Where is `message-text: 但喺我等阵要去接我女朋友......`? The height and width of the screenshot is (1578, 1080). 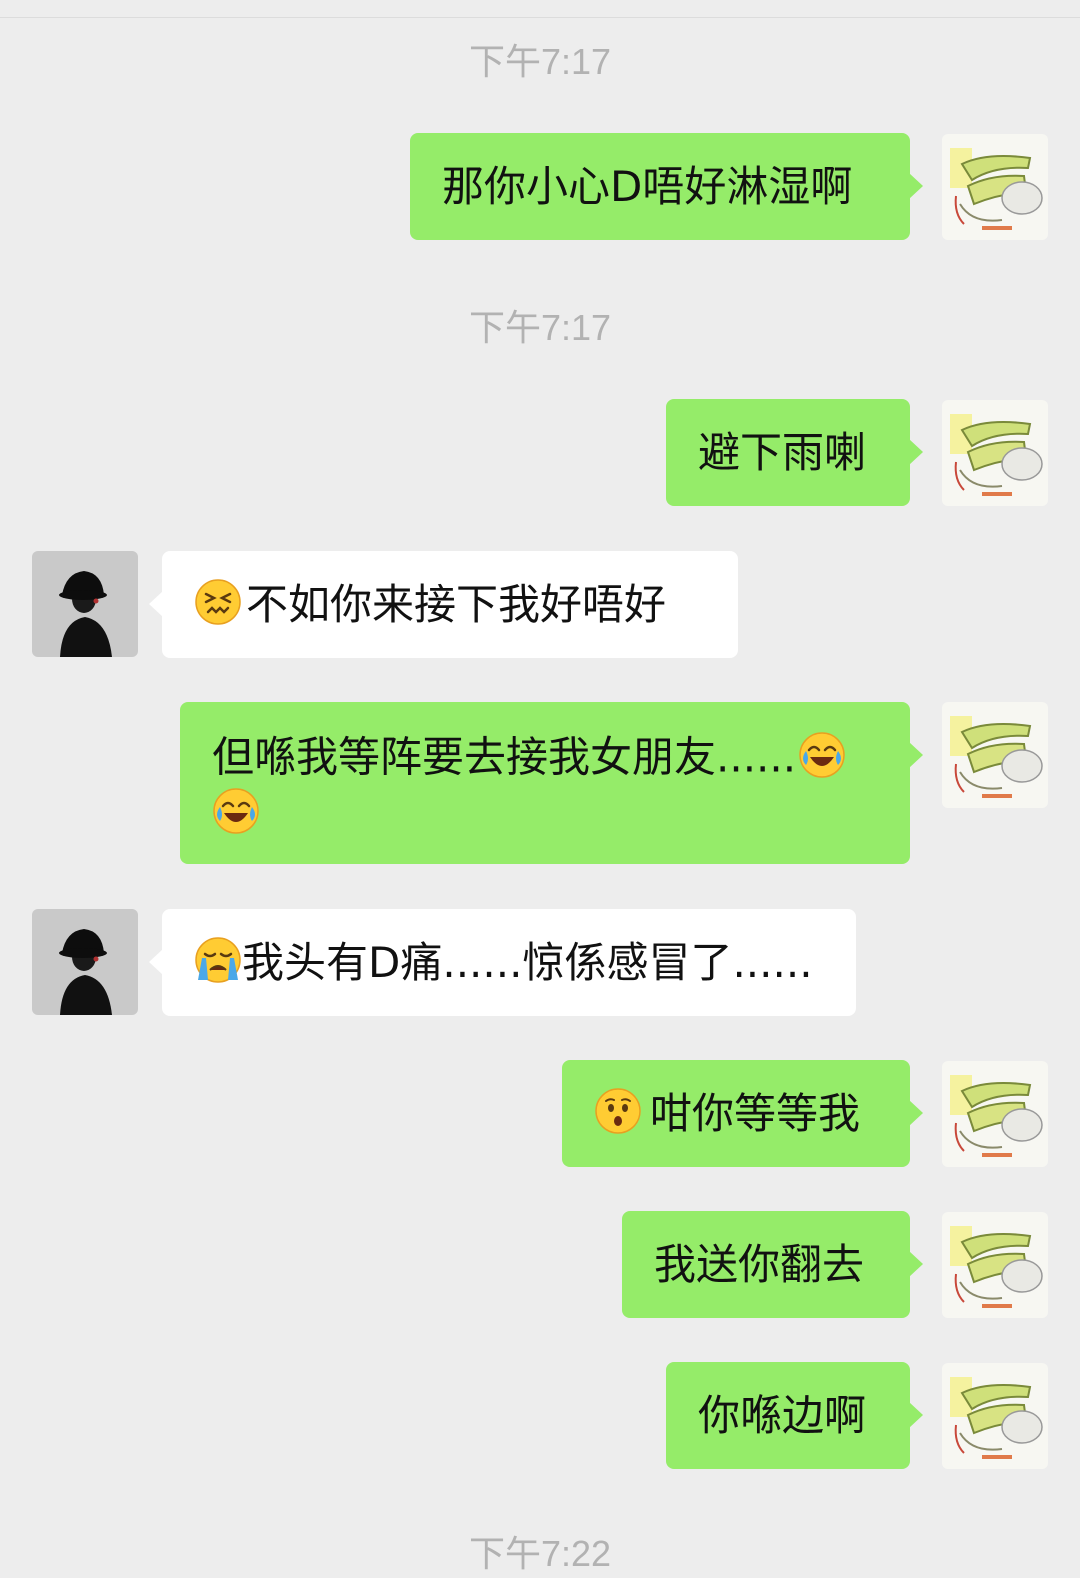 message-text: 但喺我等阵要去接我女朋友...... is located at coordinates (504, 757).